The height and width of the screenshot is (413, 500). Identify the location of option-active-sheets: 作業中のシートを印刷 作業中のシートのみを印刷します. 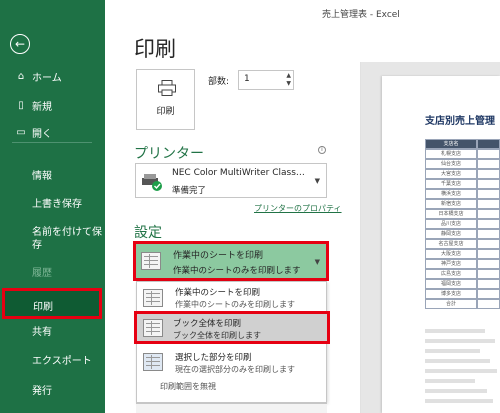
(231, 298).